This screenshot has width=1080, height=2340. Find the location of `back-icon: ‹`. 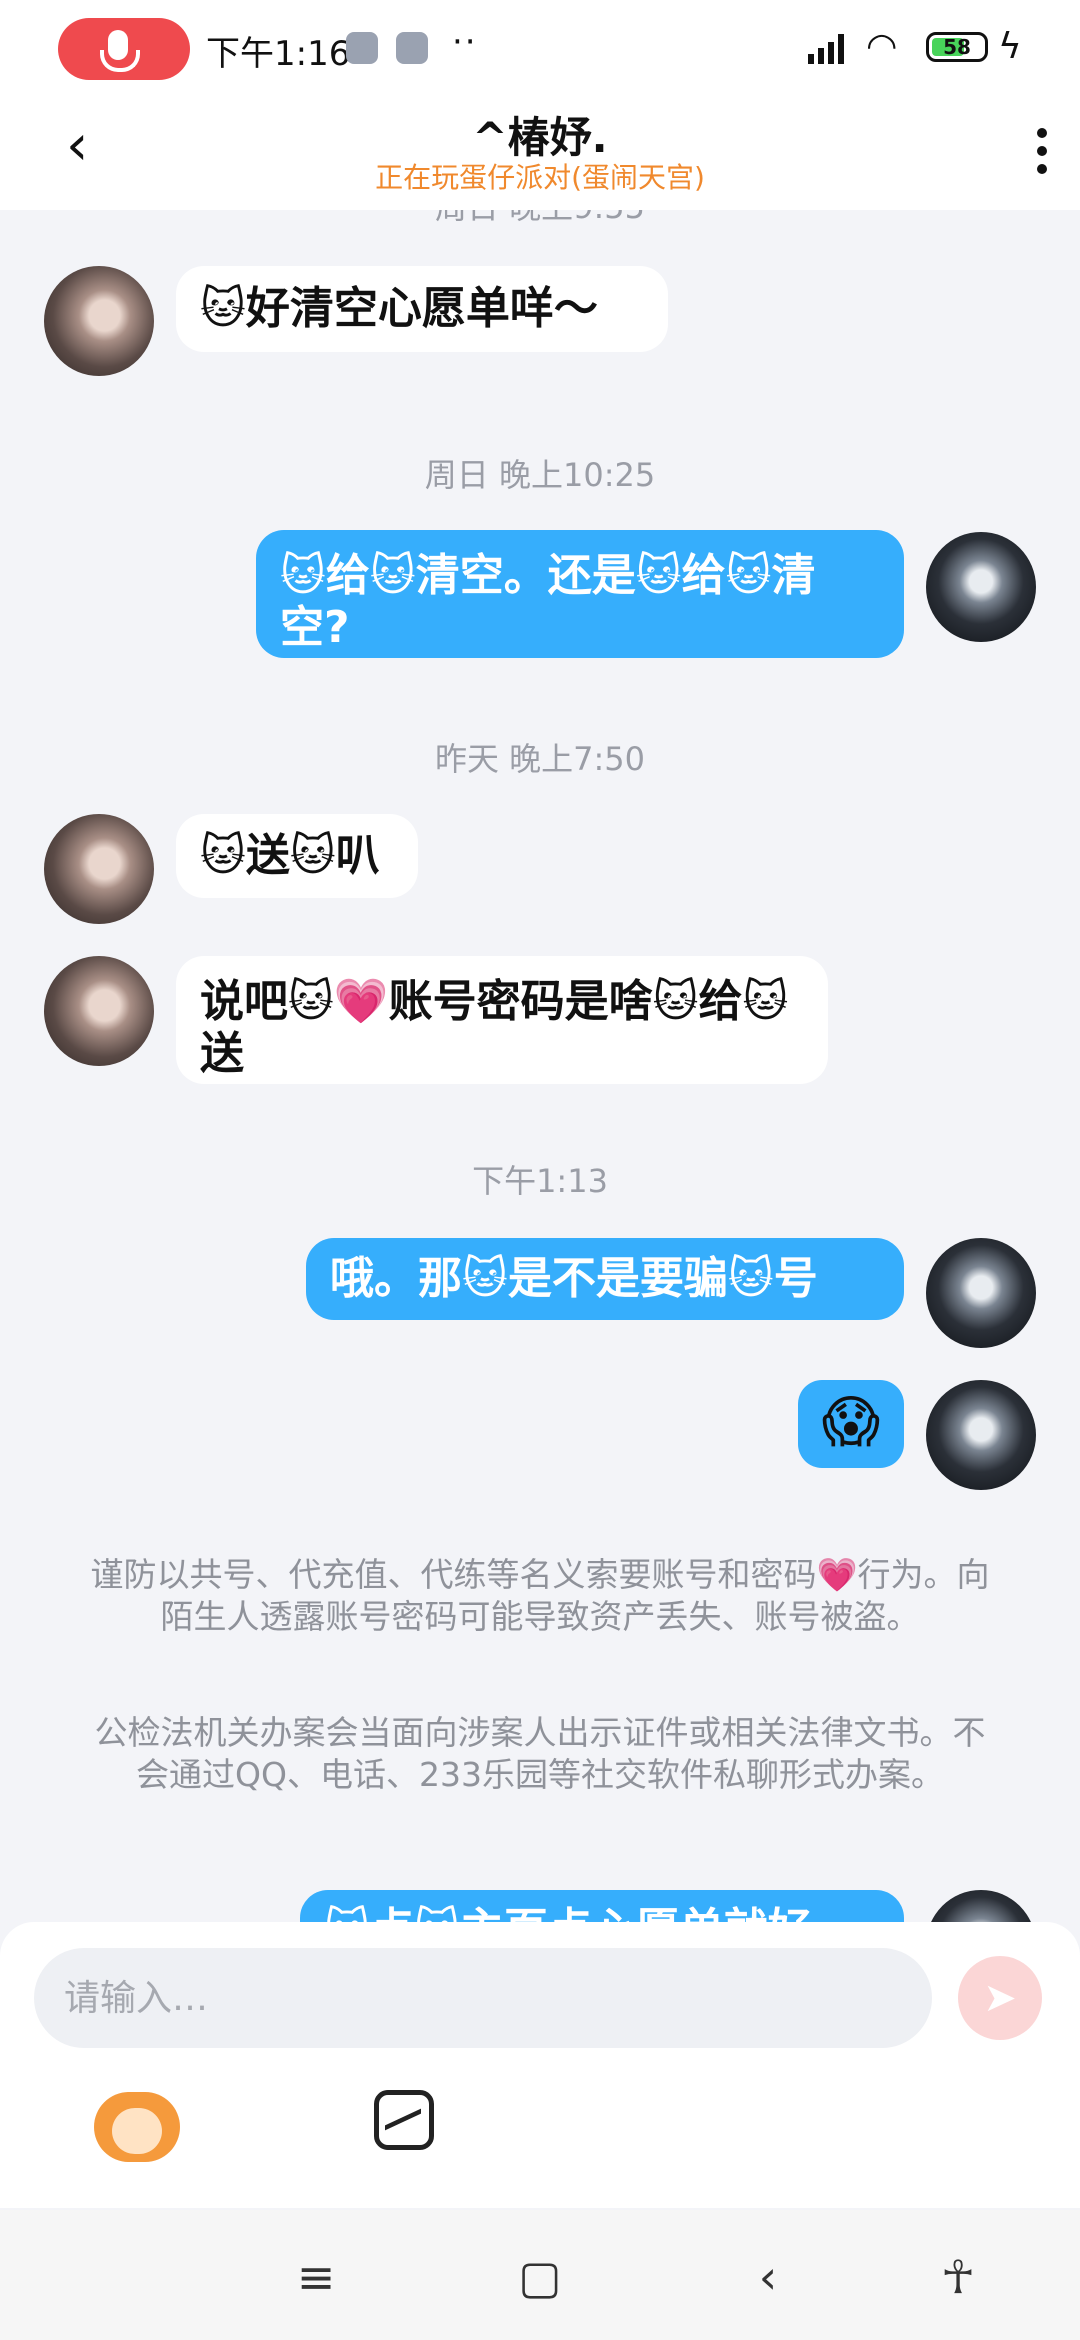

back-icon: ‹ is located at coordinates (768, 2277).